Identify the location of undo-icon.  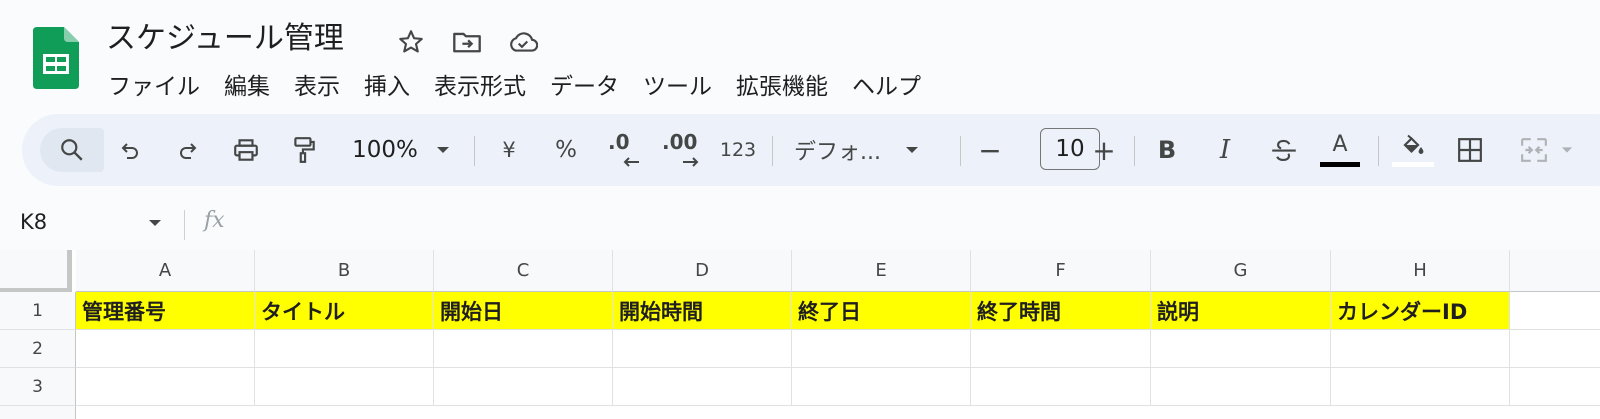
(129, 151).